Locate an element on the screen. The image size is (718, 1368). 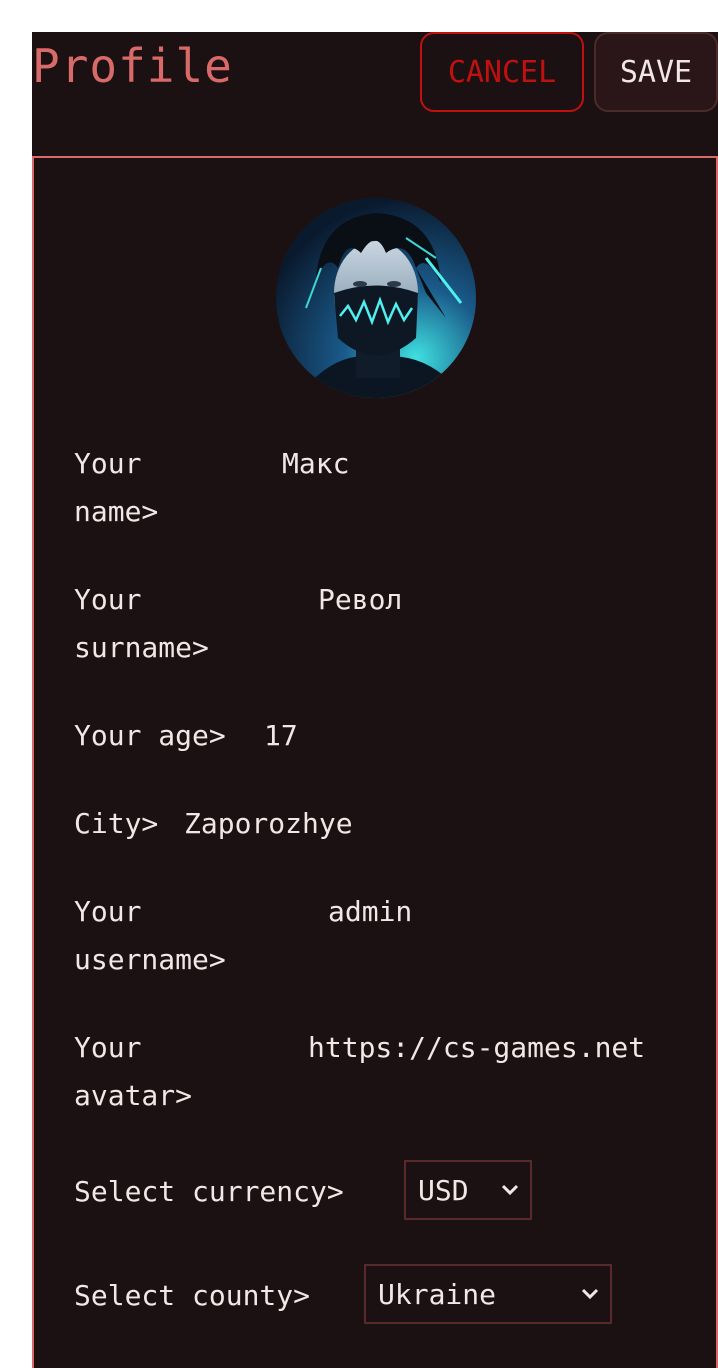
country-select: Ukraine is located at coordinates (488, 1294).